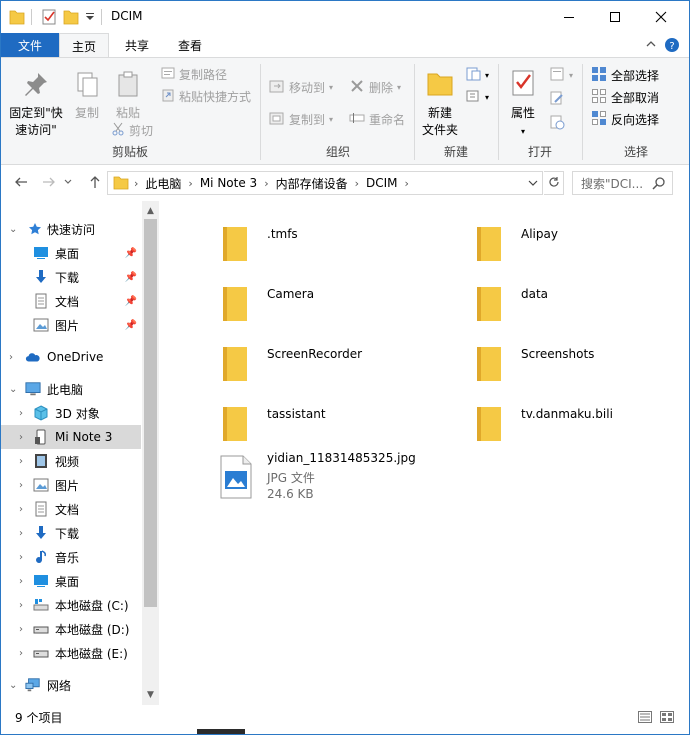  I want to click on breadcrumb-this-pc: 此电脑, so click(163, 183).